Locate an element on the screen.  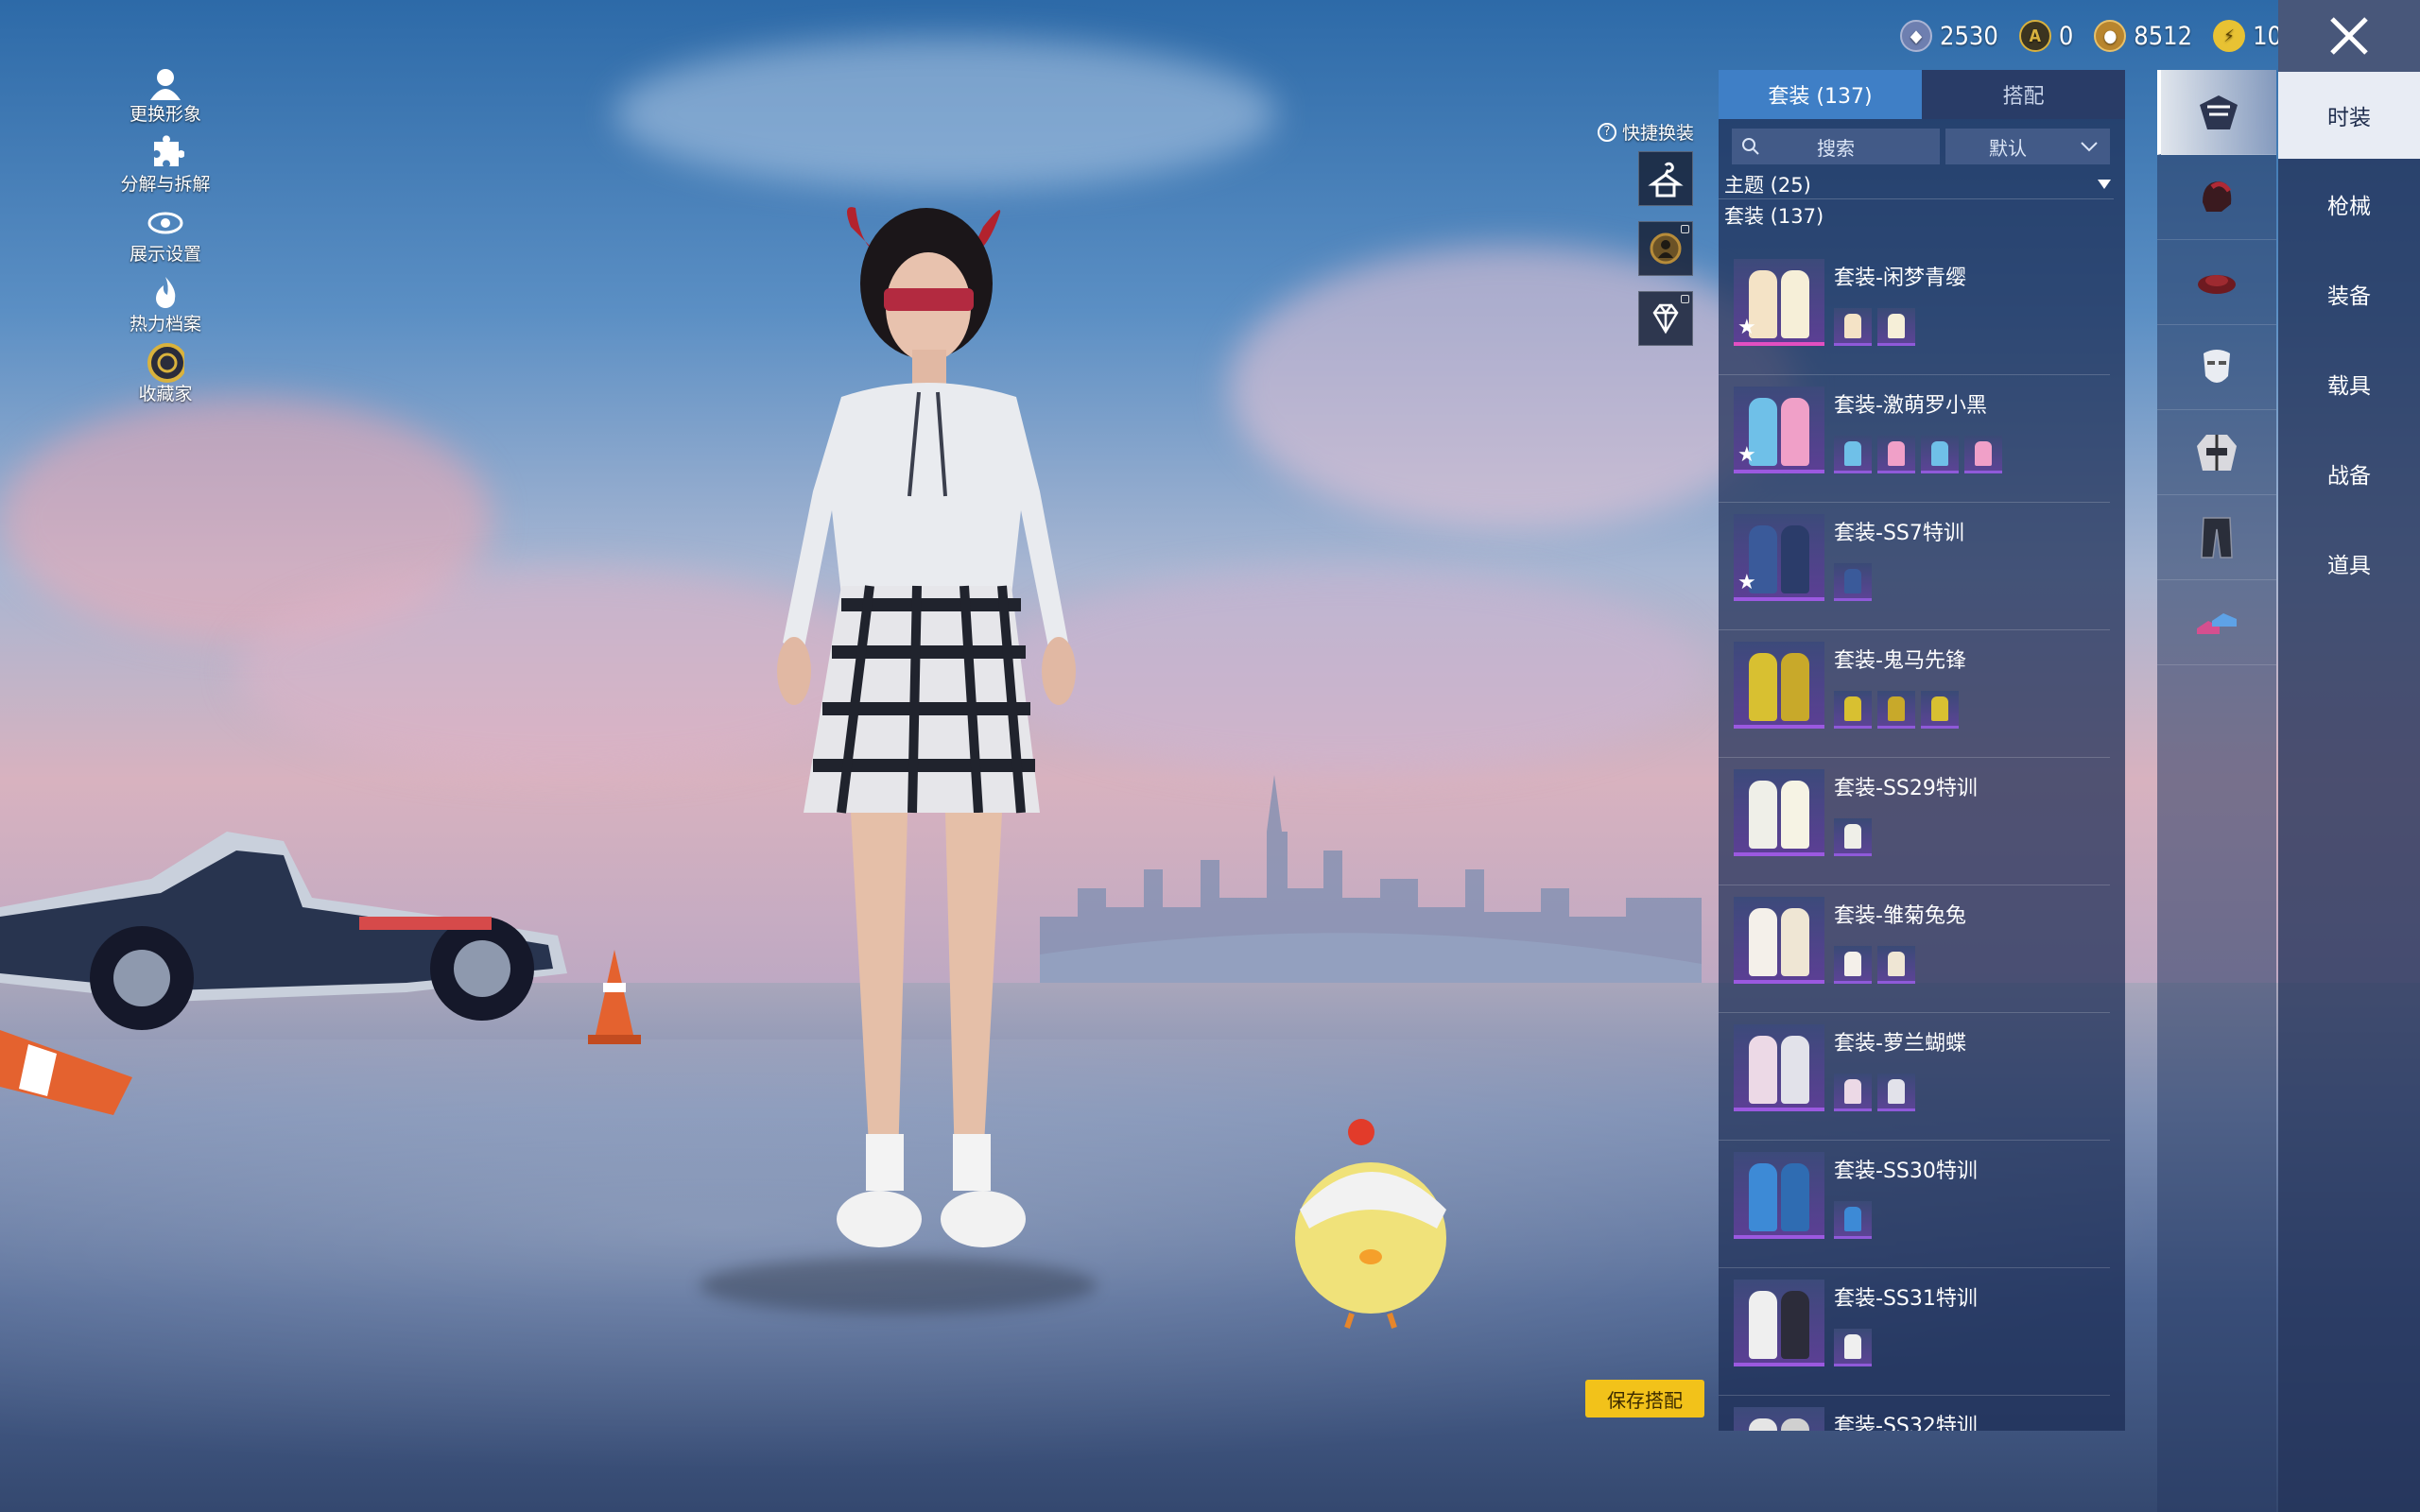
category-icon-mask is located at coordinates (2217, 367).